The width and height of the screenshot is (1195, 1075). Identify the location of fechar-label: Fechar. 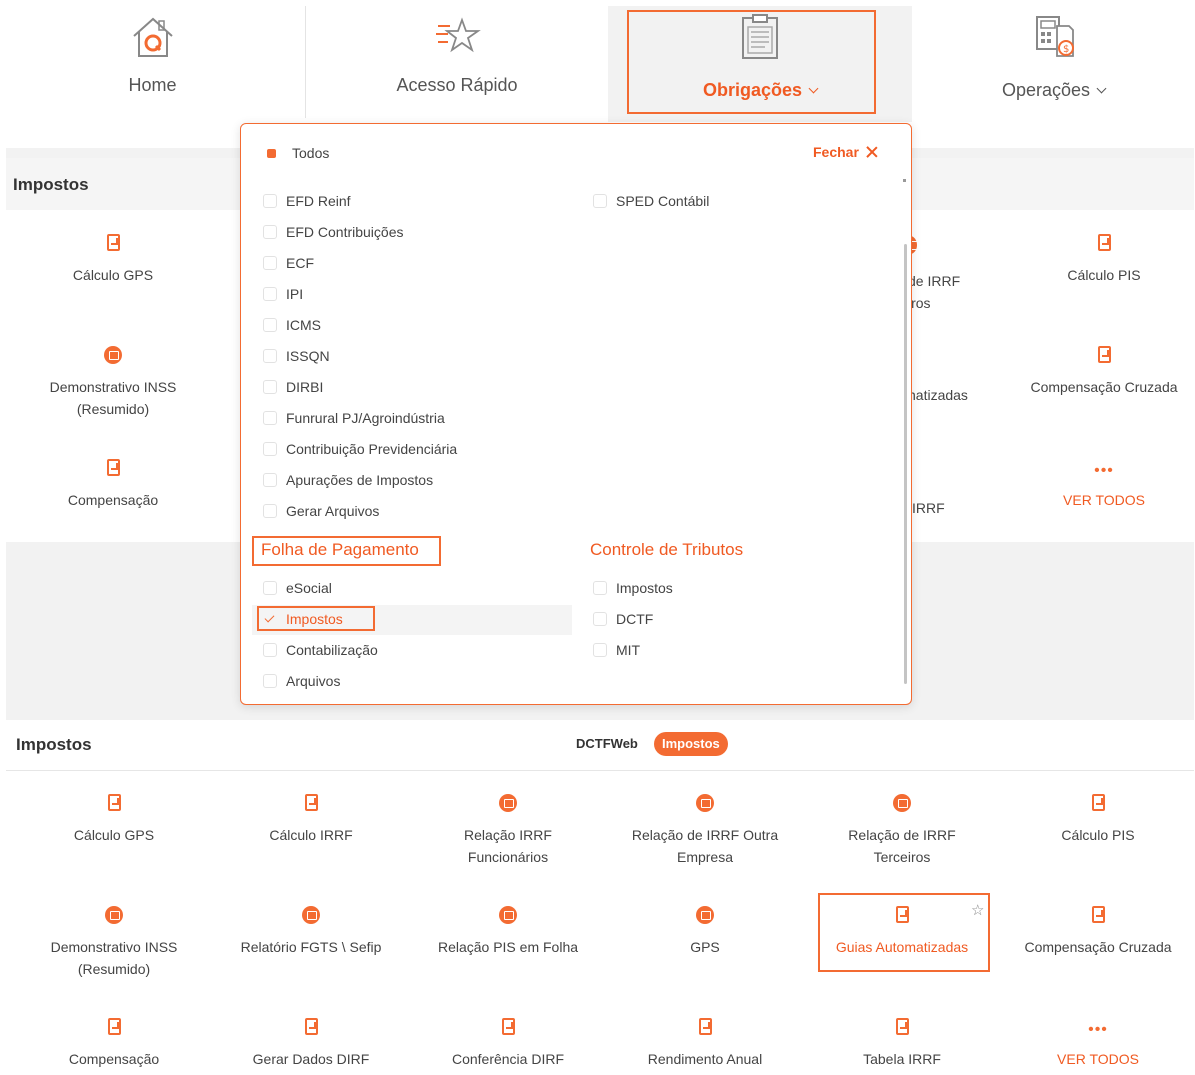
(836, 152).